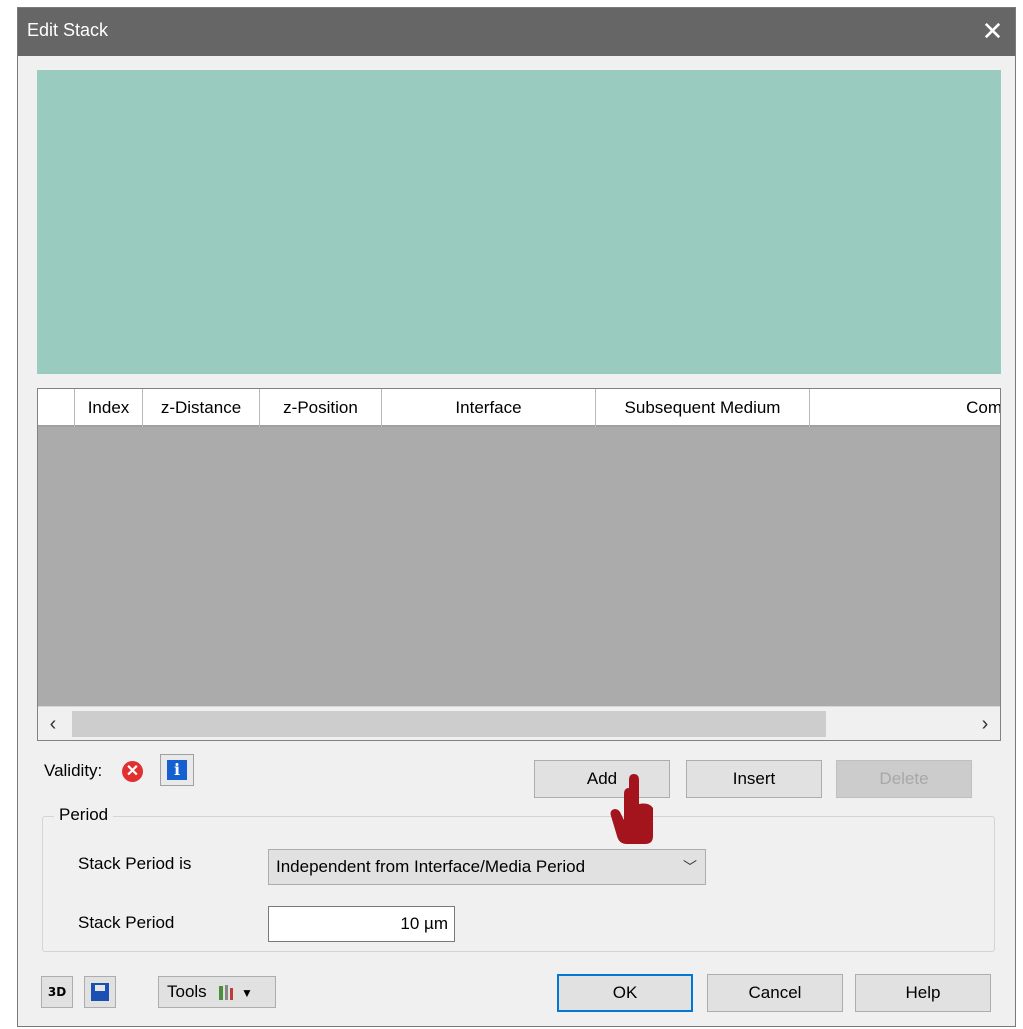 This screenshot has width=1023, height=1029. I want to click on tools-icon, so click(226, 992).